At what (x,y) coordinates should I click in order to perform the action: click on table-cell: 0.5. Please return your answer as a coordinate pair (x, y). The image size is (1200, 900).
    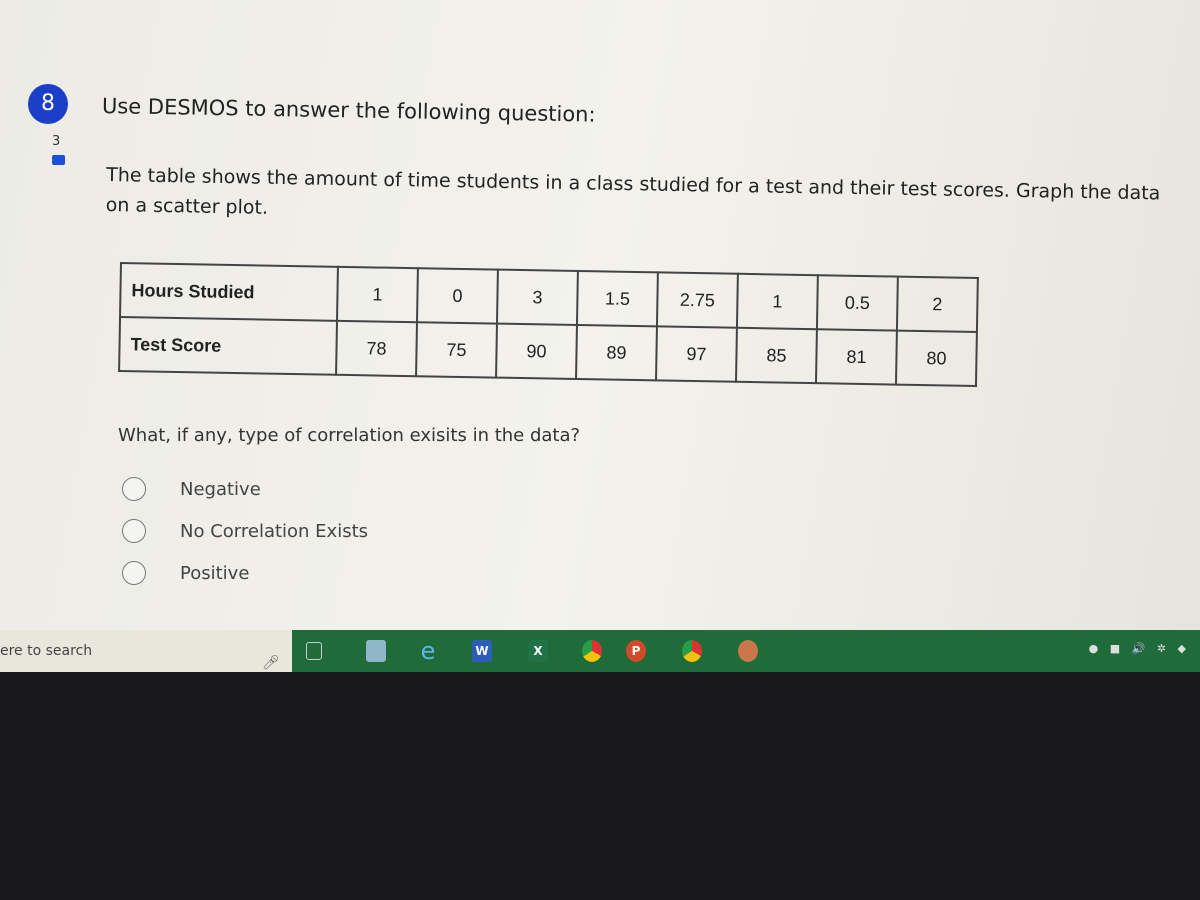
    Looking at the image, I should click on (857, 303).